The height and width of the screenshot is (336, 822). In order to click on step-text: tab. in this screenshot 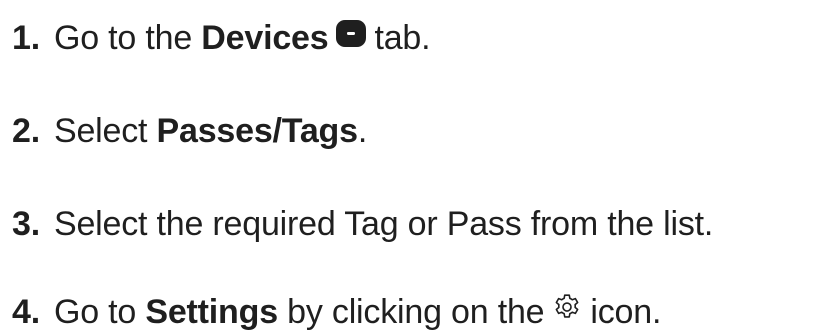, I will do `click(402, 37)`.